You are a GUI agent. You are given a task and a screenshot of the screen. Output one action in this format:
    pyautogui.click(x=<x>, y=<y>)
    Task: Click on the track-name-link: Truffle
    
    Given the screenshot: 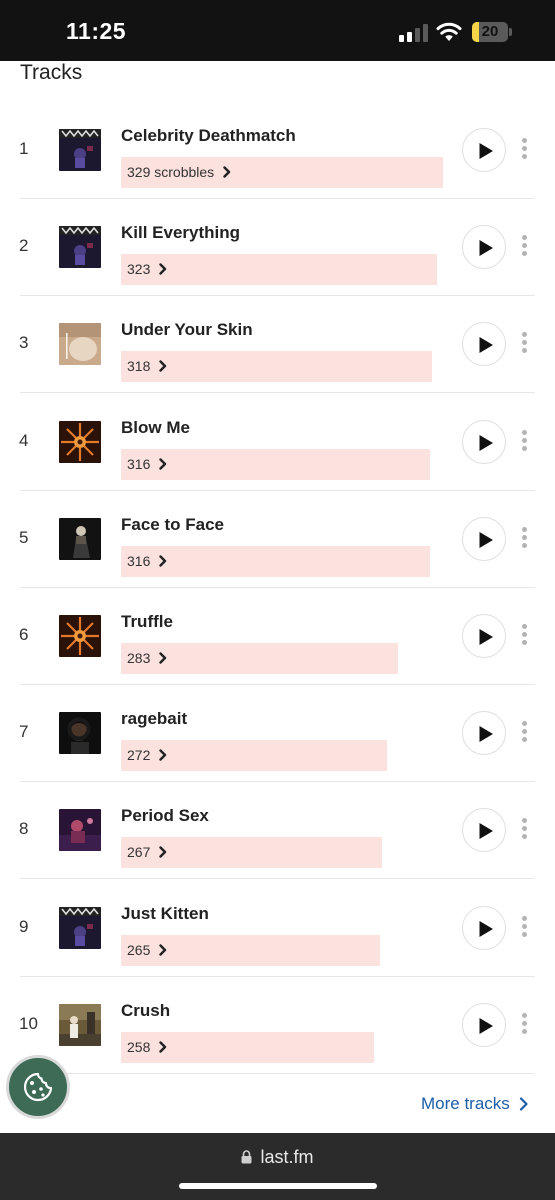 What is the action you would take?
    pyautogui.click(x=147, y=622)
    